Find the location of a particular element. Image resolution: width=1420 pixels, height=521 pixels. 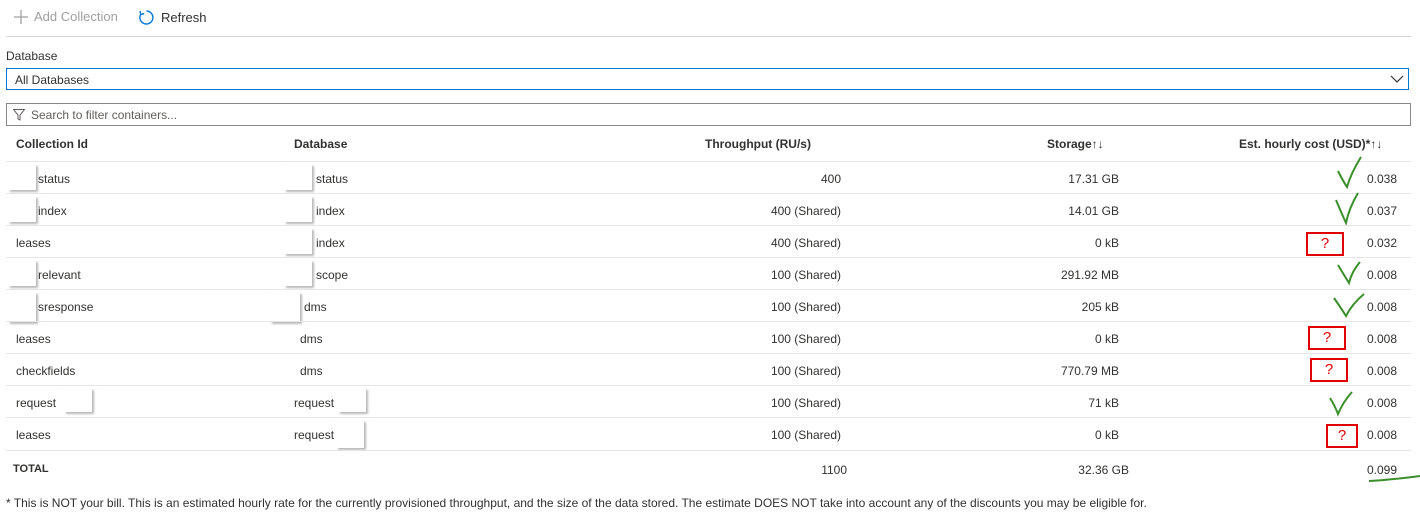

cell-storage: 71 kB is located at coordinates (1103, 403).